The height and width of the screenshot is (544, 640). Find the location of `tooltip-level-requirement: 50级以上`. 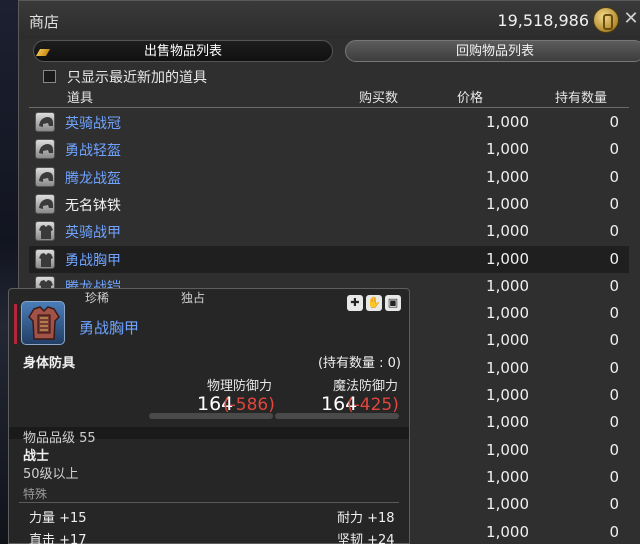

tooltip-level-requirement: 50级以上 is located at coordinates (51, 474).